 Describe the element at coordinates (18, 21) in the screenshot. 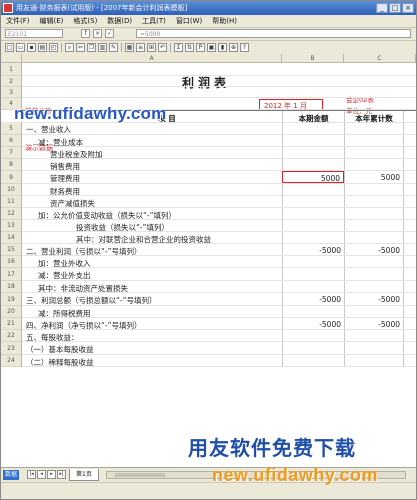

I see `menu-file: 文件(F)` at that location.